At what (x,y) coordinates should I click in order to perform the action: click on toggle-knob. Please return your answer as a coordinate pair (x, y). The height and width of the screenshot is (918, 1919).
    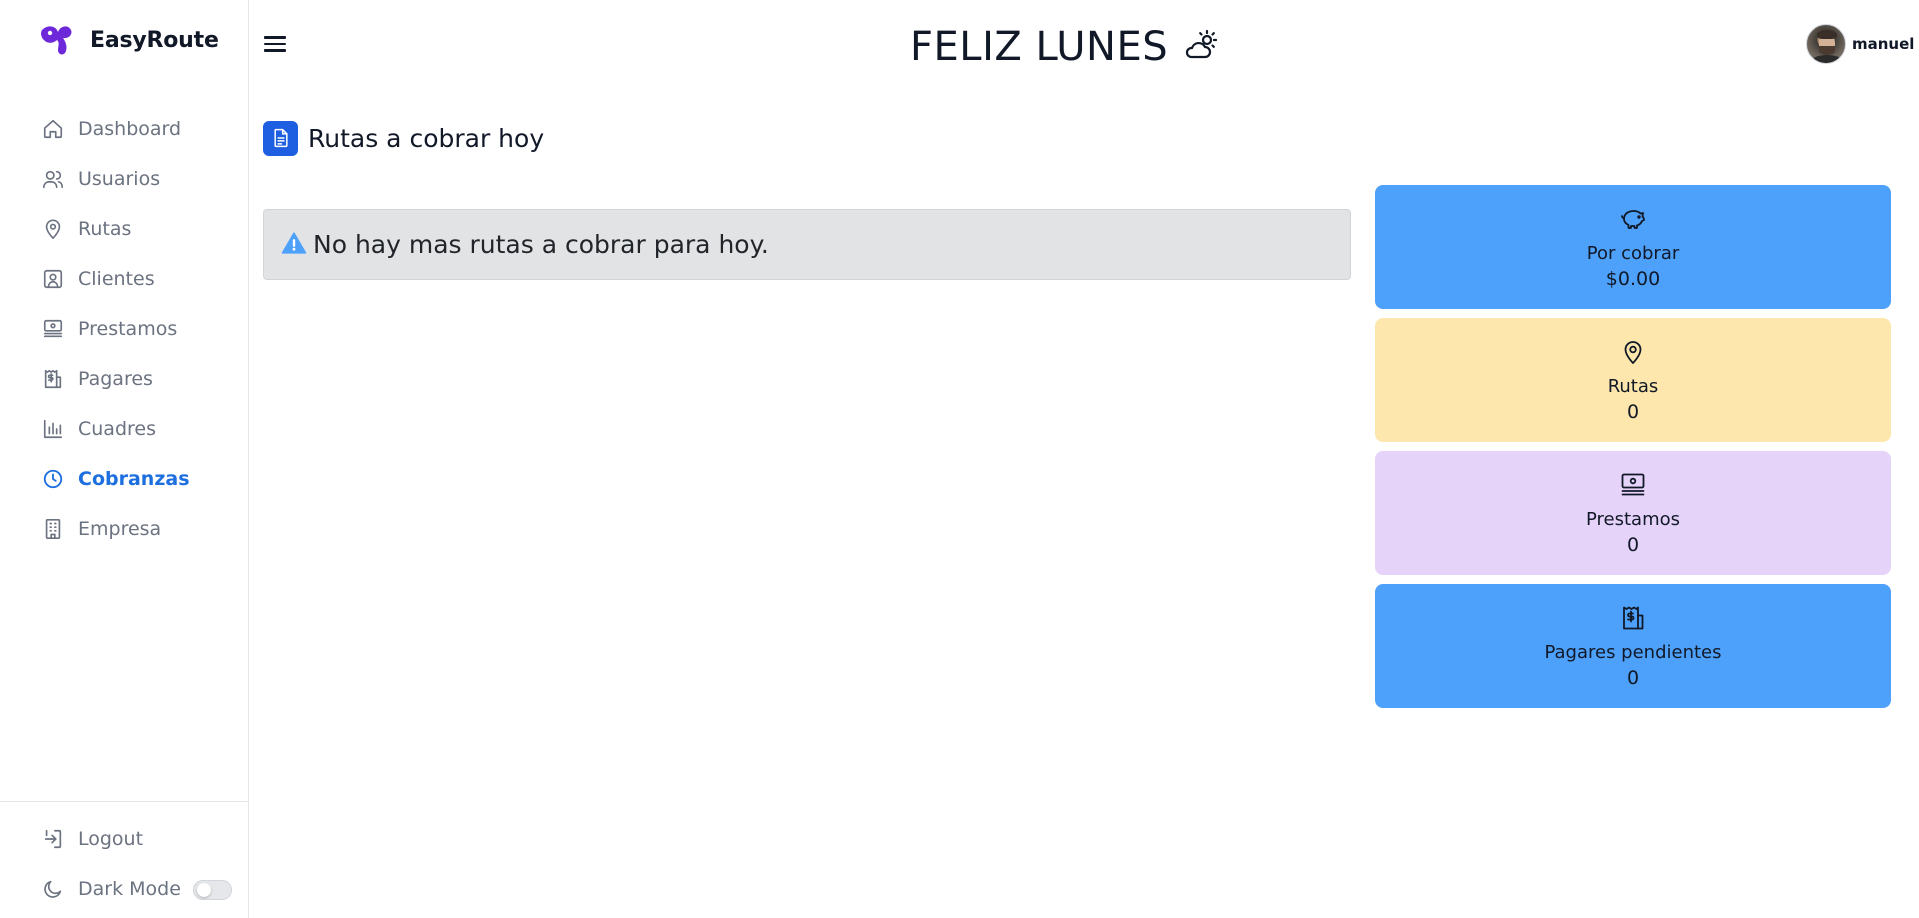
    Looking at the image, I should click on (204, 890).